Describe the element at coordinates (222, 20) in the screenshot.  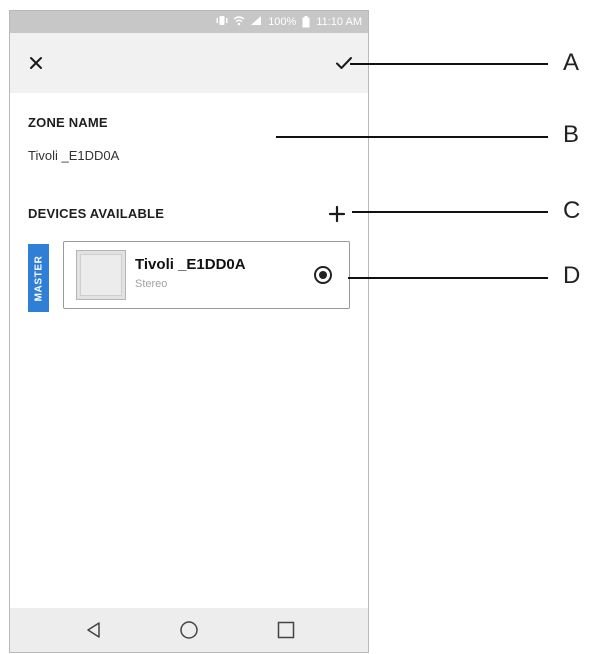
I see `vibrate-icon` at that location.